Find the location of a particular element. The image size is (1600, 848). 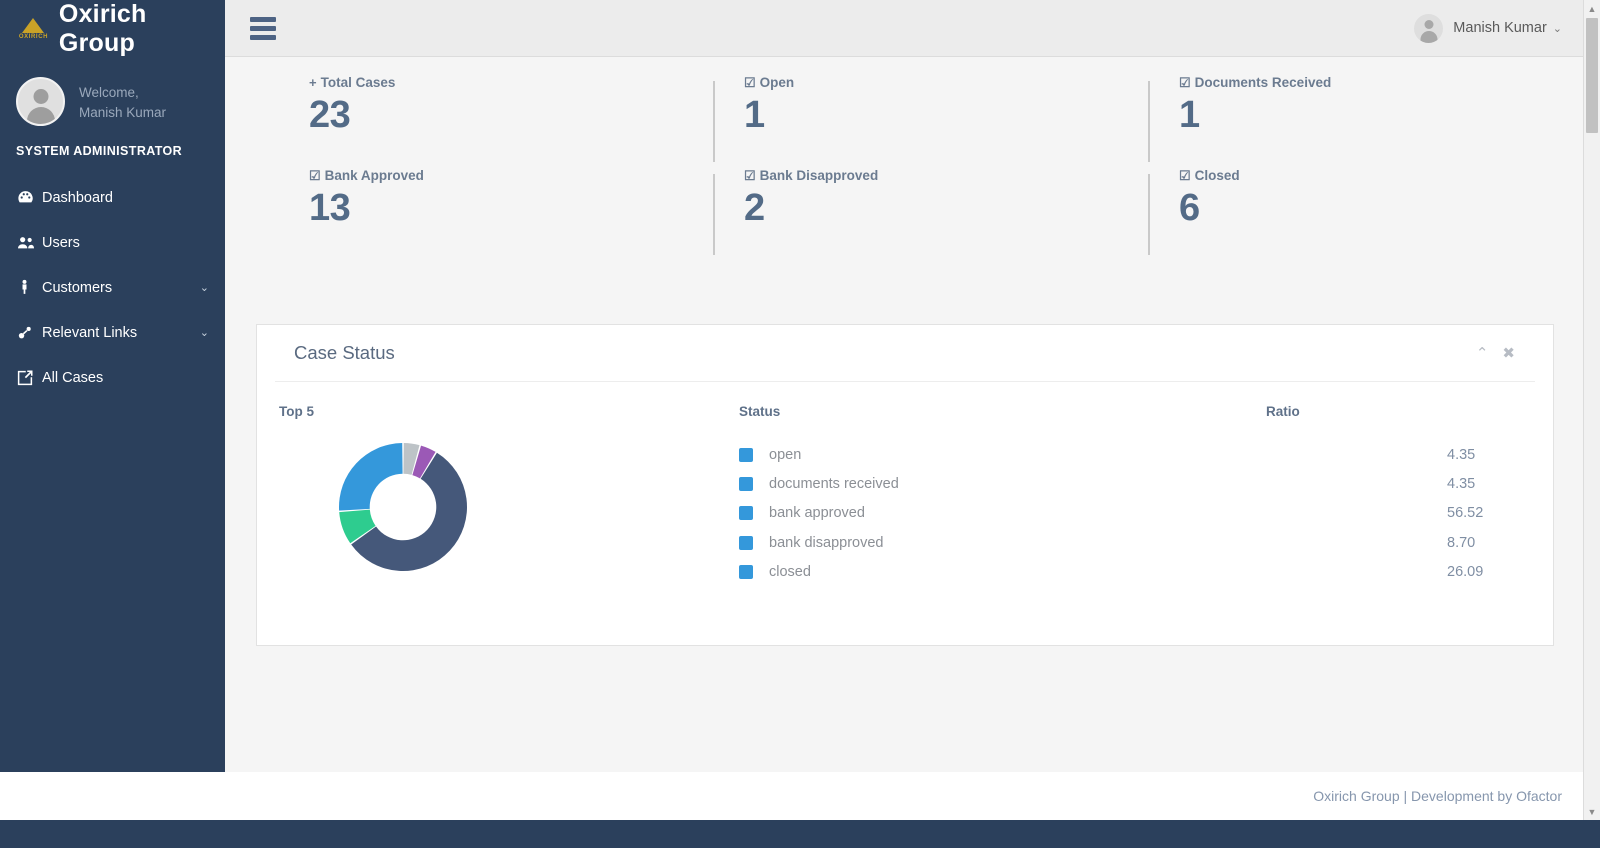

stat-label: ☑ Documents Received is located at coordinates (1381, 82).